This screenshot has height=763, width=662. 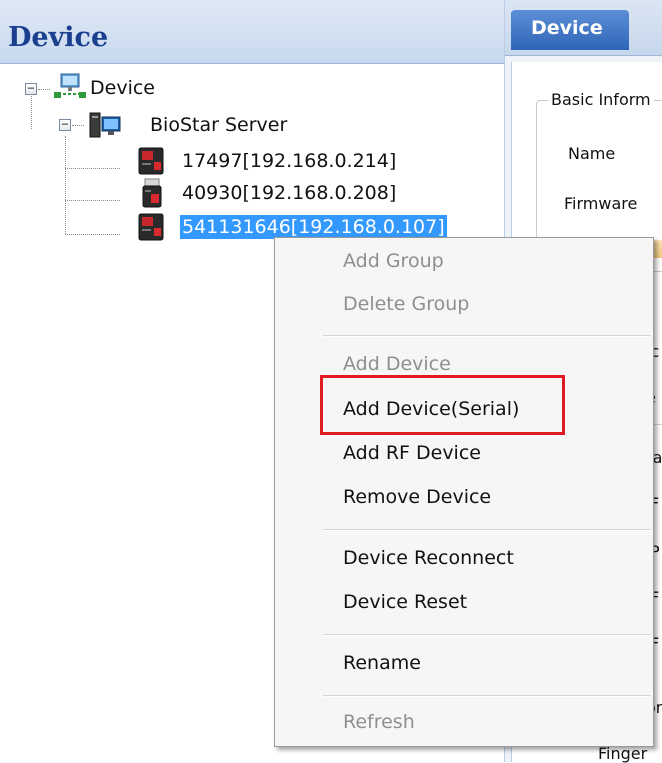 What do you see at coordinates (393, 261) in the screenshot?
I see `menu-item-add-group: Add Group` at bounding box center [393, 261].